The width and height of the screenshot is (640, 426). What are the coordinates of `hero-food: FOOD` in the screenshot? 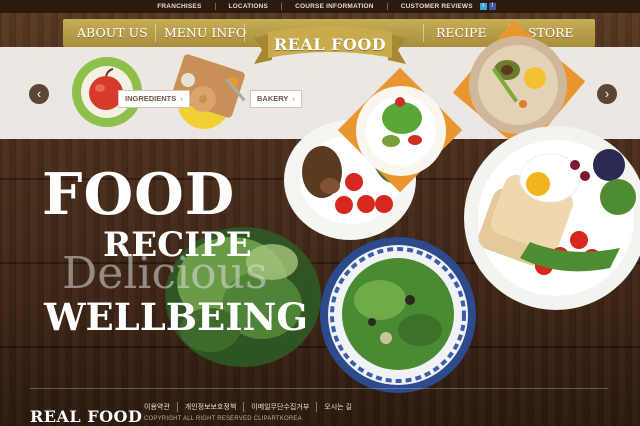 It's located at (139, 194).